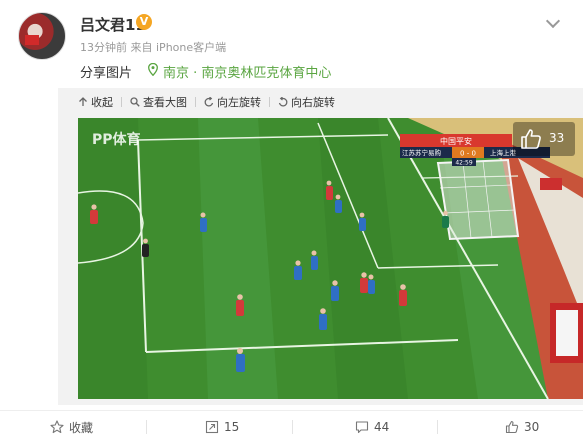 This screenshot has height=442, width=583. Describe the element at coordinates (135, 102) in the screenshot. I see `magnifier-icon` at that location.